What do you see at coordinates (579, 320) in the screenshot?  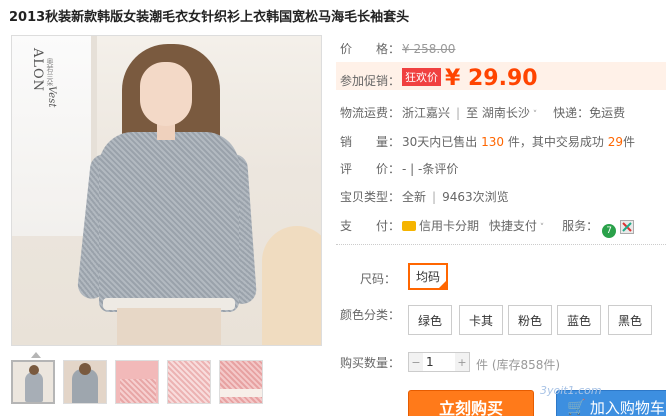 I see `color-option-blue: 蓝色` at bounding box center [579, 320].